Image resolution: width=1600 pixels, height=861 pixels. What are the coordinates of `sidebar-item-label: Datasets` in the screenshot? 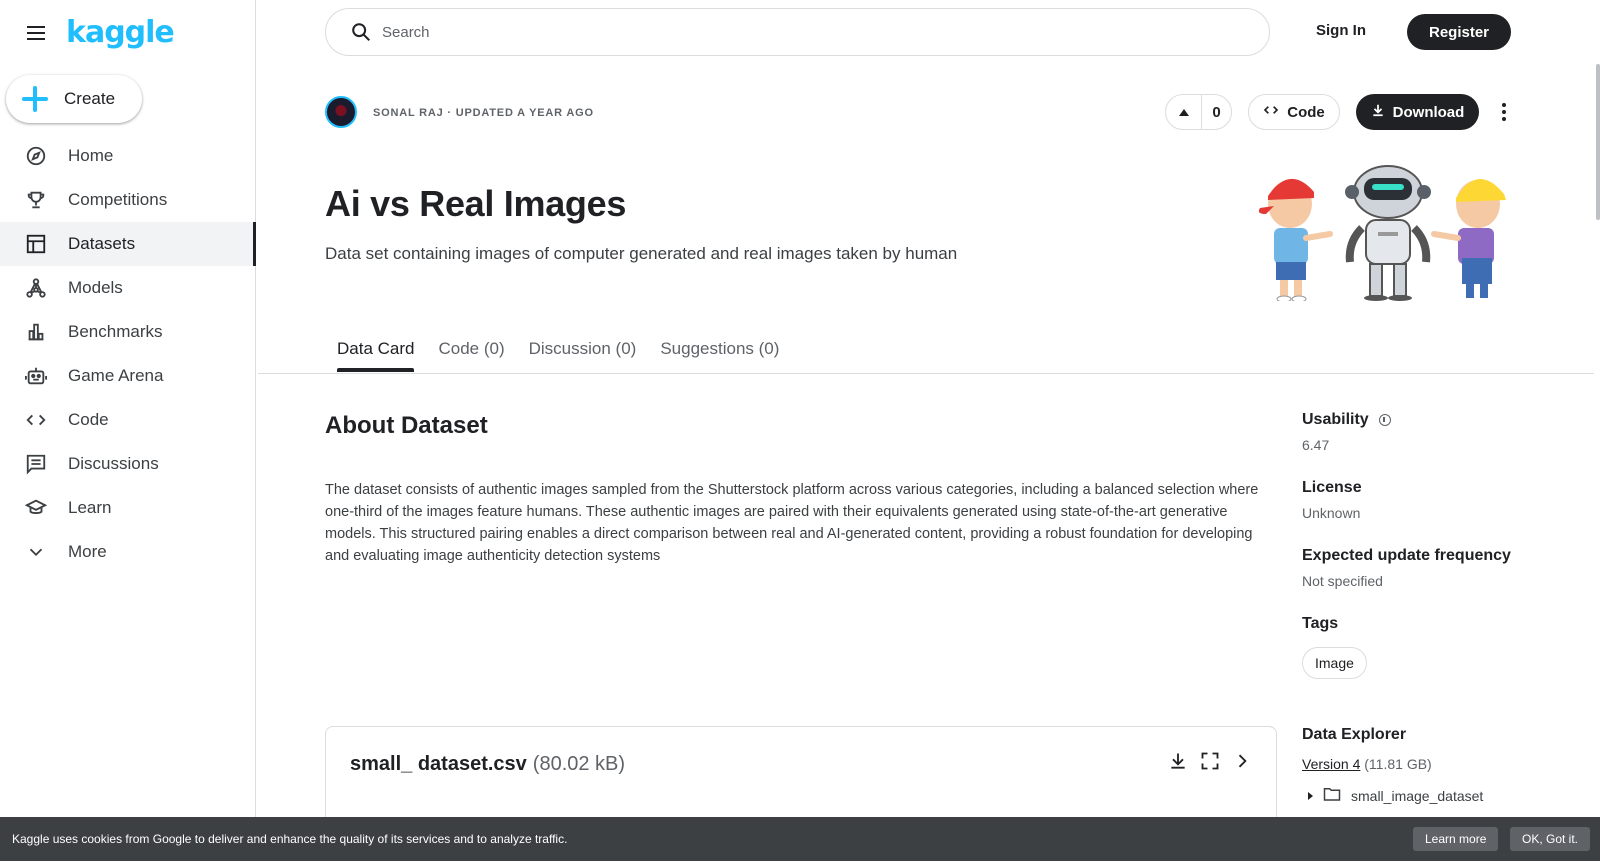 It's located at (102, 243).